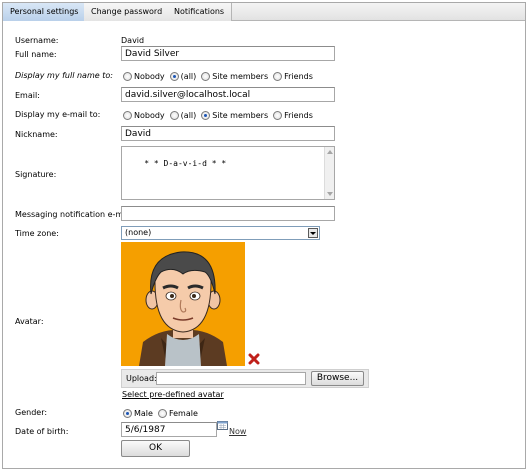 The height and width of the screenshot is (471, 528). What do you see at coordinates (200, 12) in the screenshot?
I see `tab-notifications: Notifications` at bounding box center [200, 12].